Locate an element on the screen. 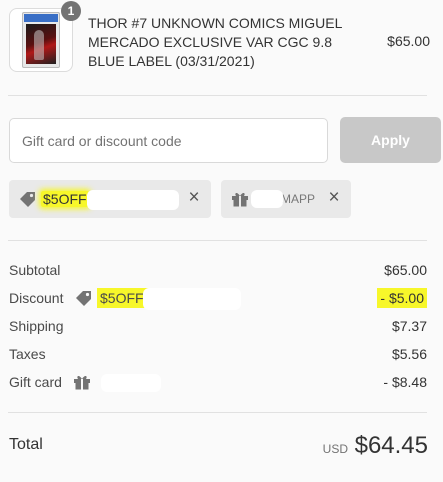  discount-code-text: $5OFF is located at coordinates (65, 199).